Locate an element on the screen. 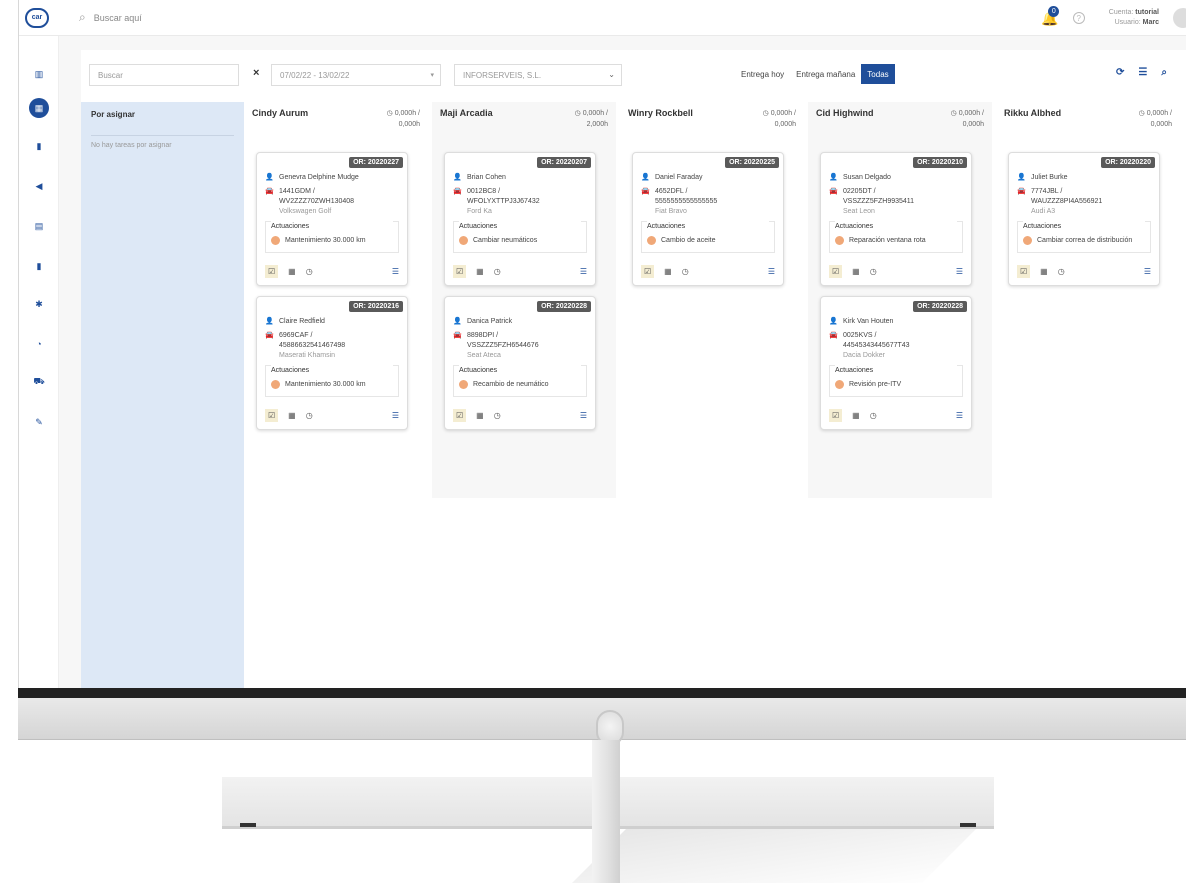  actions-box: Actuaciones Recambio de neumático is located at coordinates (520, 381).